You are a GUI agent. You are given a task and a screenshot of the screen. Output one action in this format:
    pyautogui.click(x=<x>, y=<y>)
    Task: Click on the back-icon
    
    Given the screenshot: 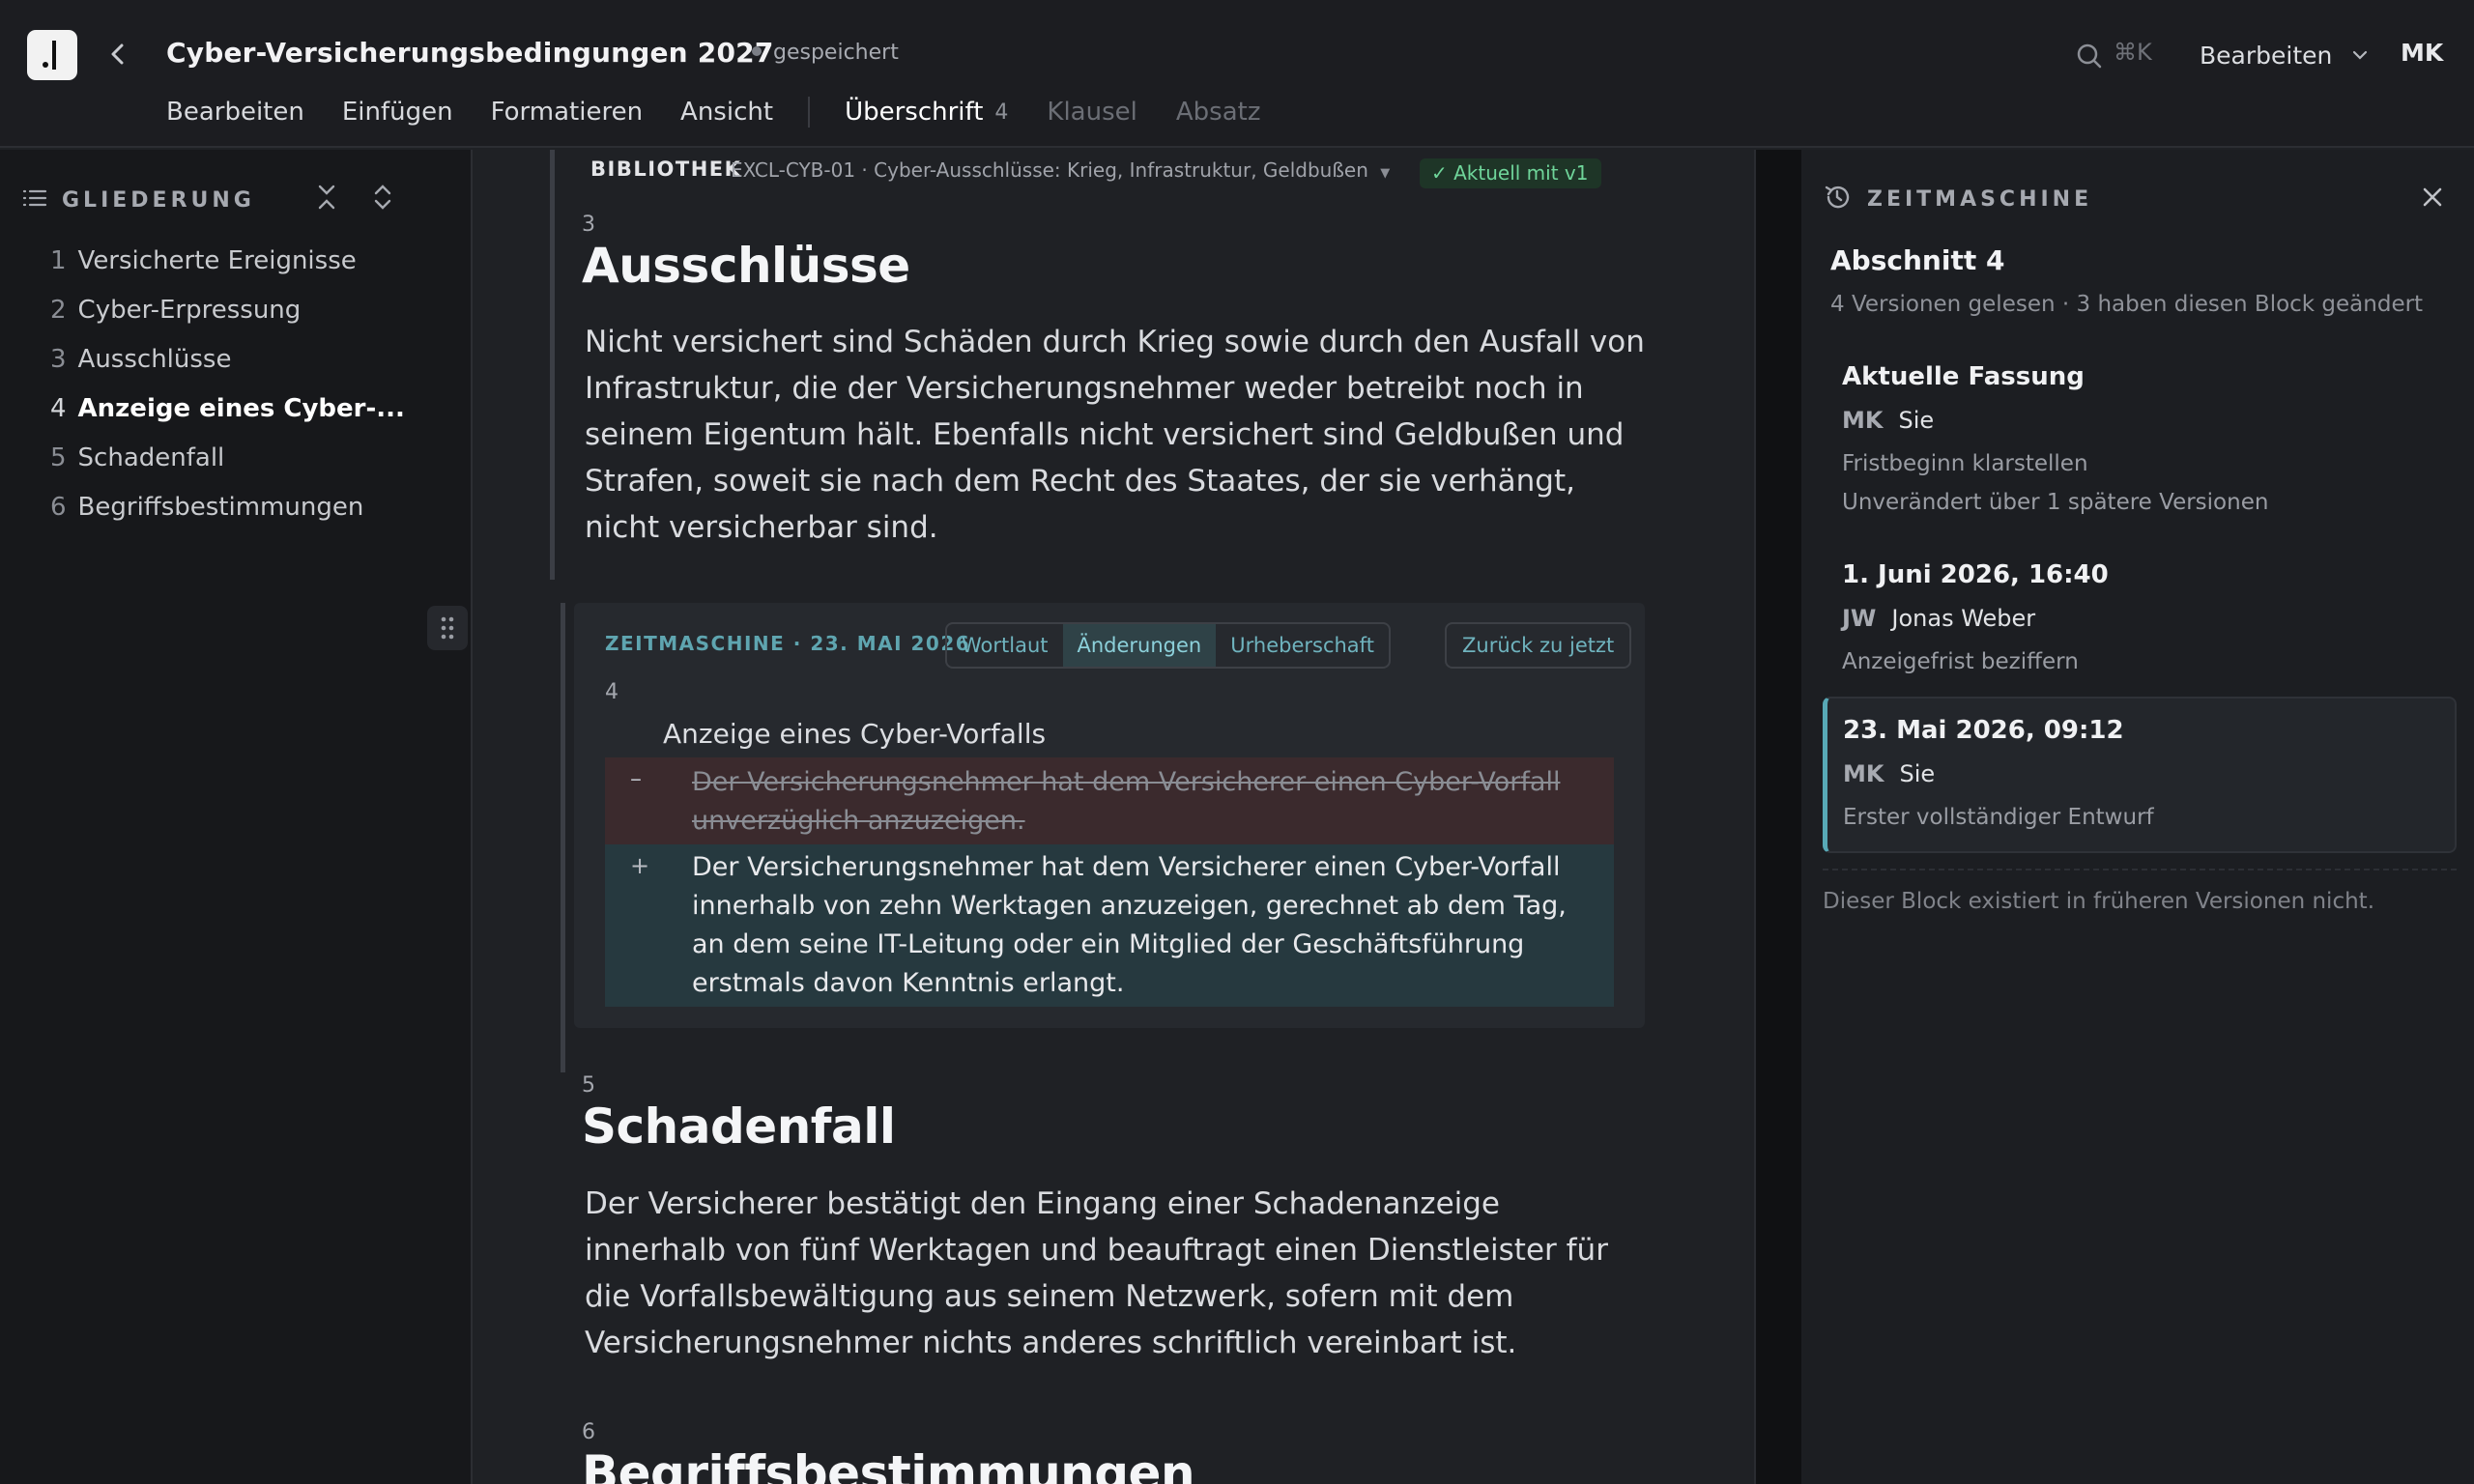 What is the action you would take?
    pyautogui.click(x=118, y=55)
    